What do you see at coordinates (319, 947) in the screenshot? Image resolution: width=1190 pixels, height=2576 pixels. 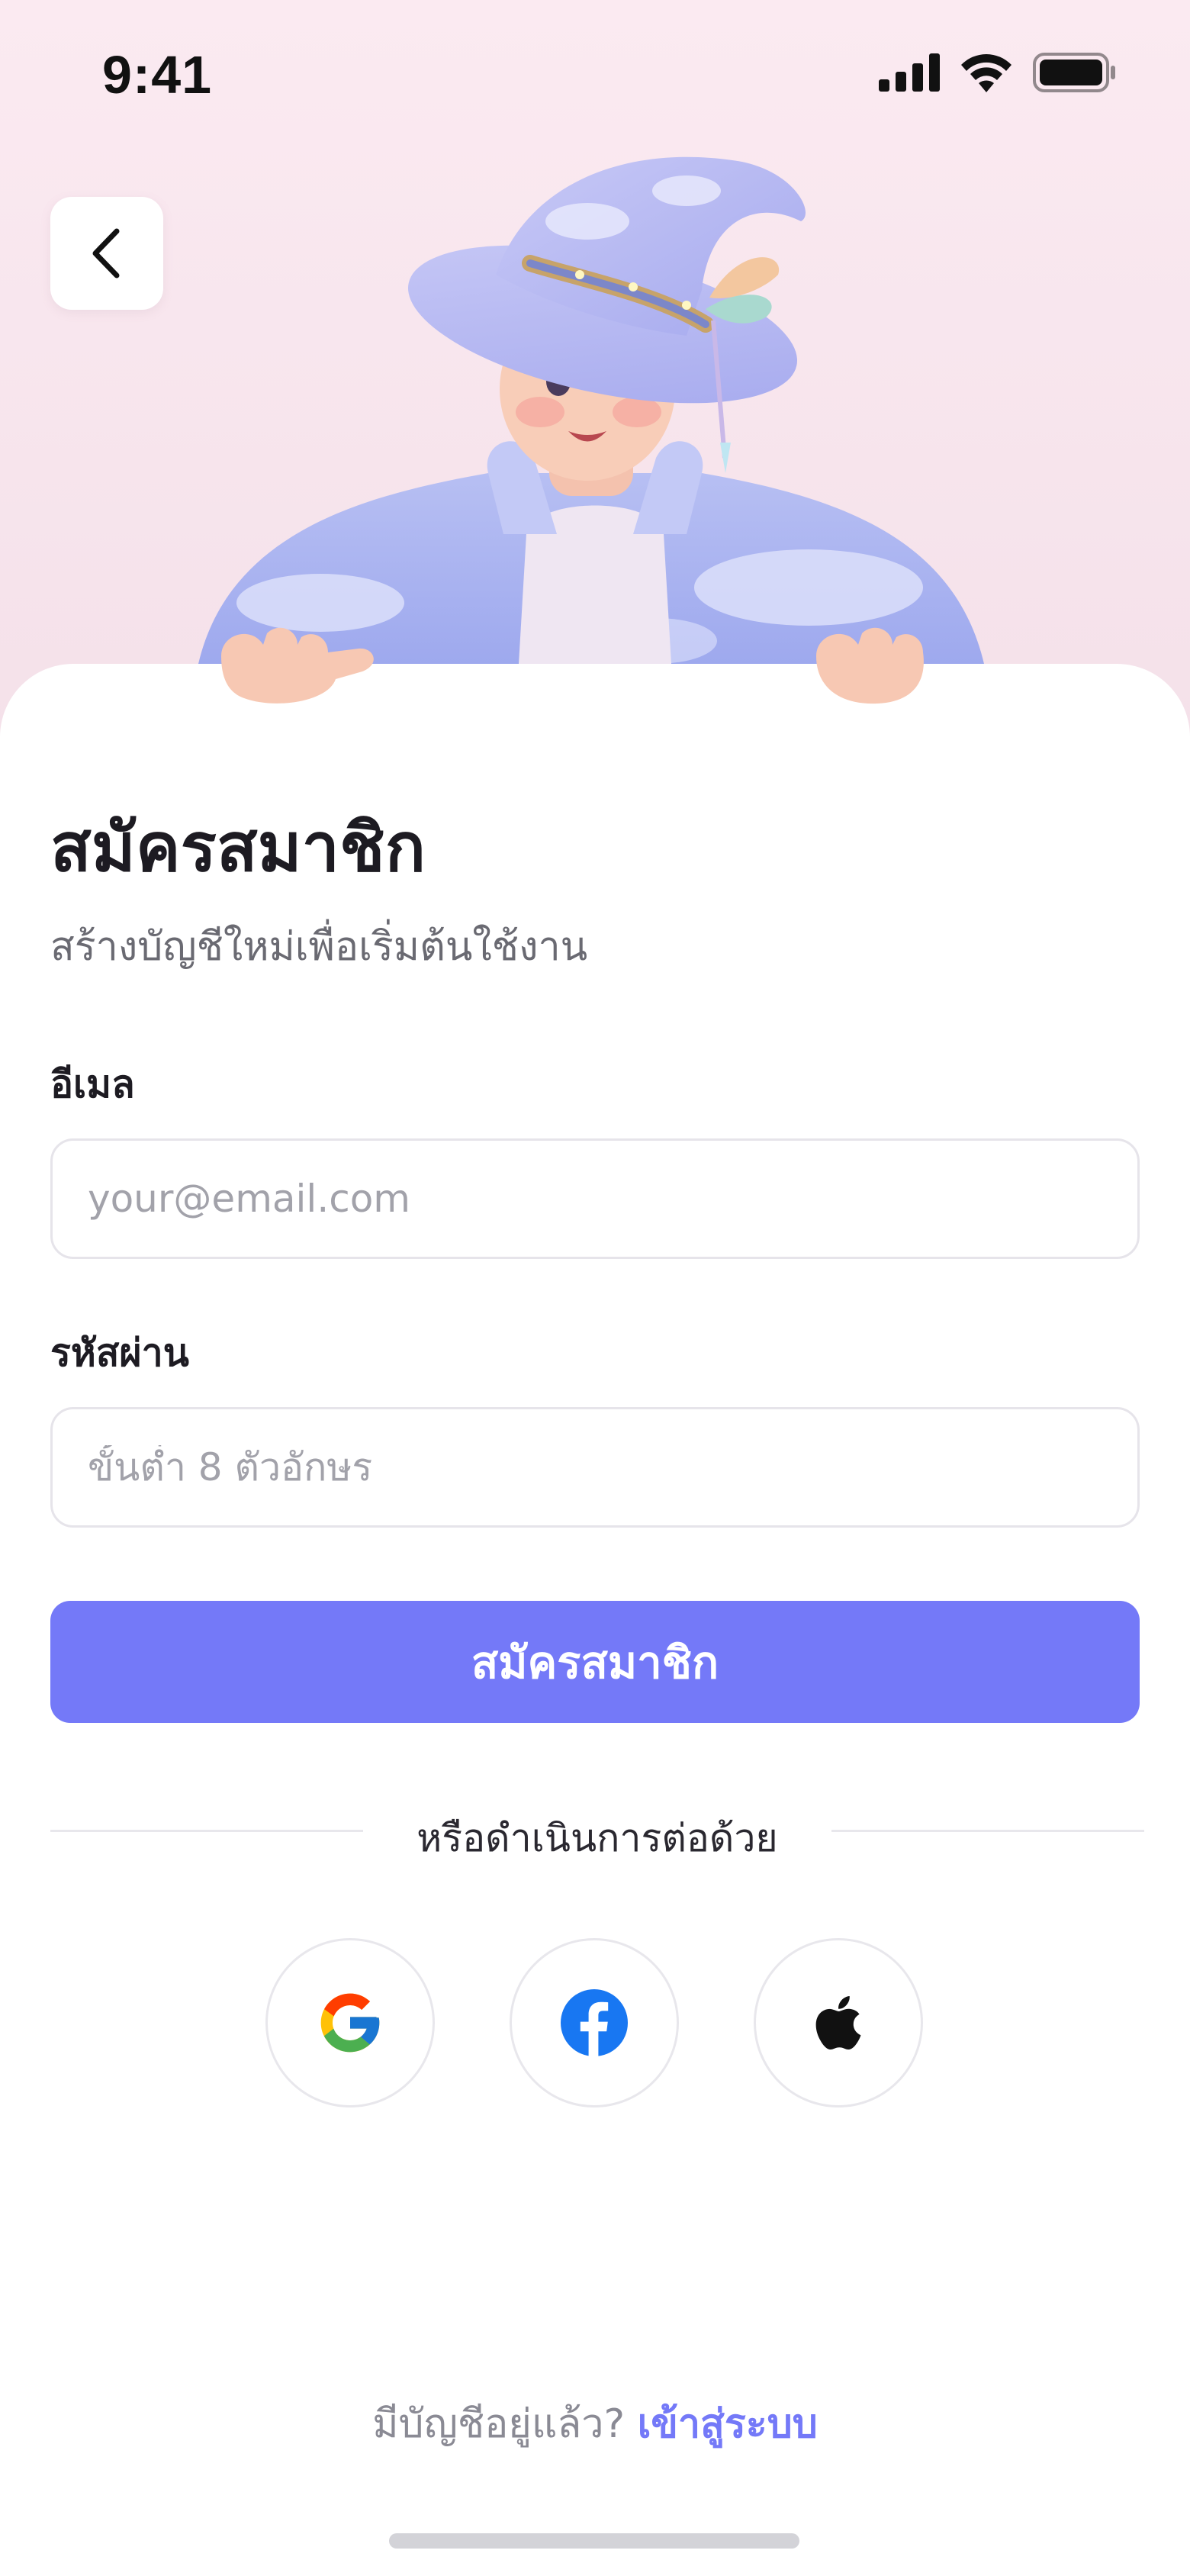 I see `page-subtitle: สร้างบัญชีใหม่เพื่อเริ่มต้นใช้งาน` at bounding box center [319, 947].